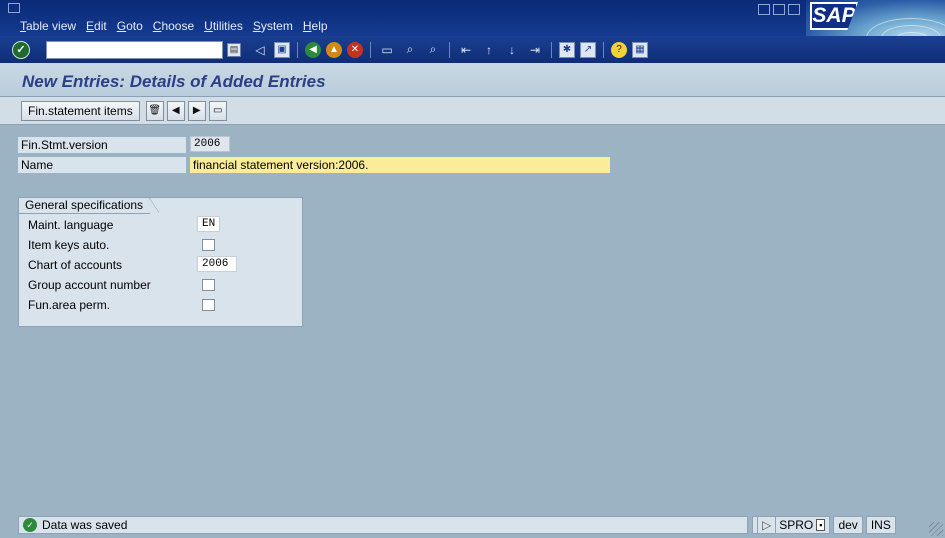 The image size is (945, 538). Describe the element at coordinates (400, 165) in the screenshot. I see `name-field: financial statement version:2006.` at that location.